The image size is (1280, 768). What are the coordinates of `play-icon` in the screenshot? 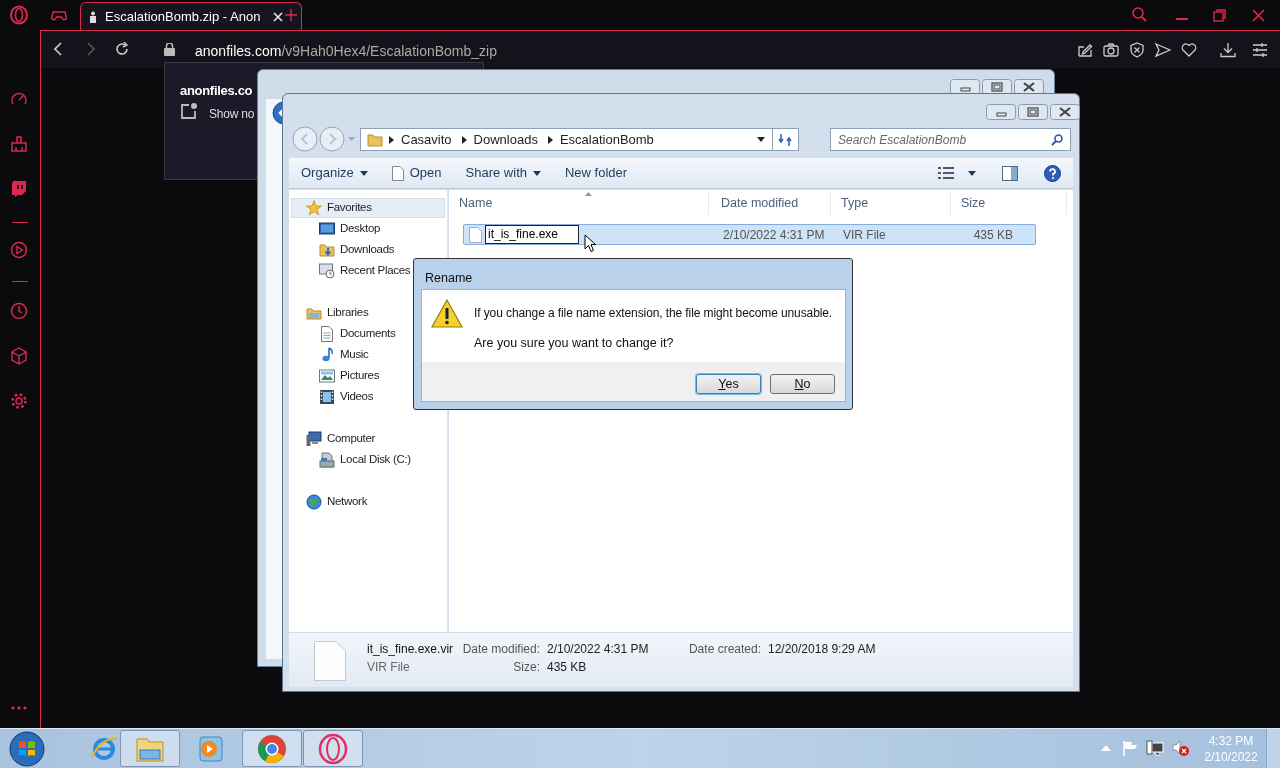 It's located at (19, 250).